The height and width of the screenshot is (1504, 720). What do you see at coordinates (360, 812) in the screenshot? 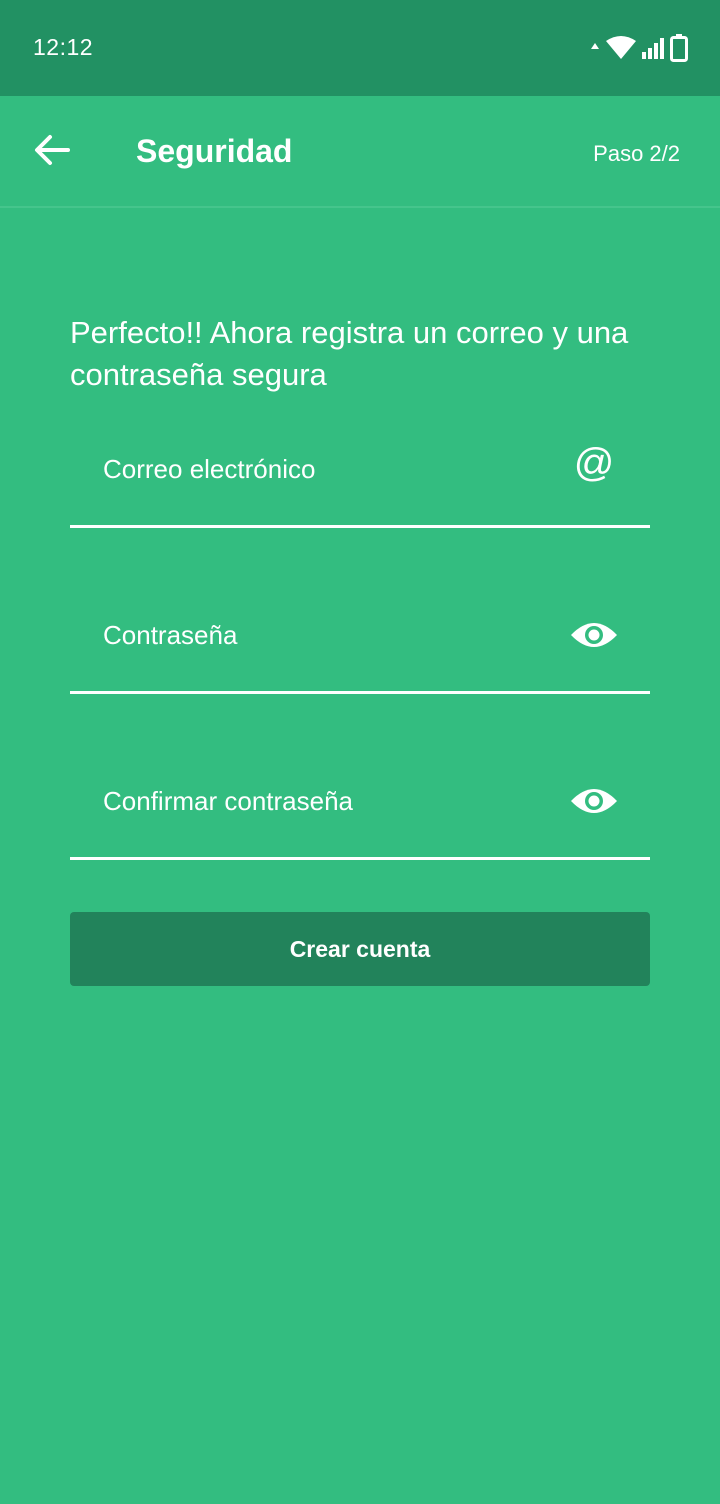
I see `confirm-password-field: Confirmar contraseña` at bounding box center [360, 812].